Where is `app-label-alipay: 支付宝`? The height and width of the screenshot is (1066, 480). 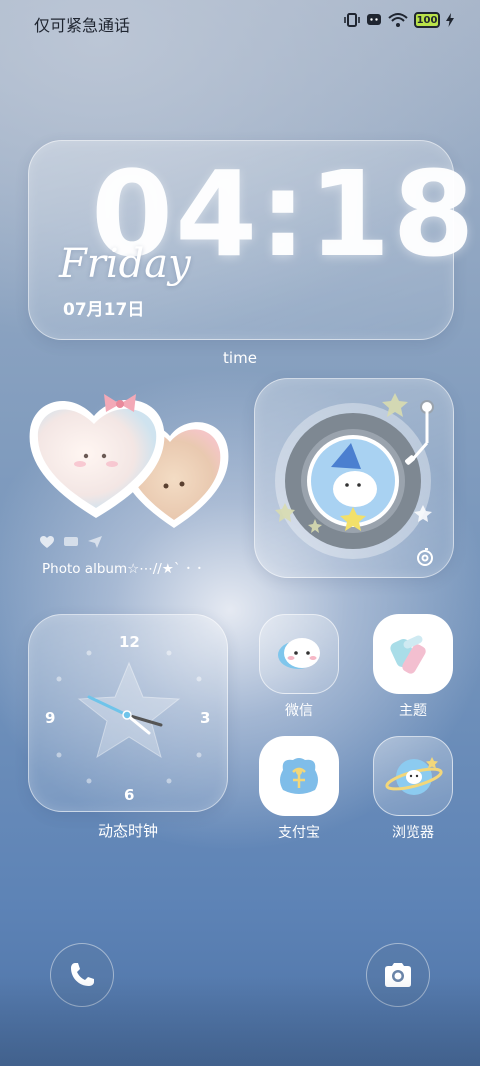
app-label-alipay: 支付宝 is located at coordinates (299, 833).